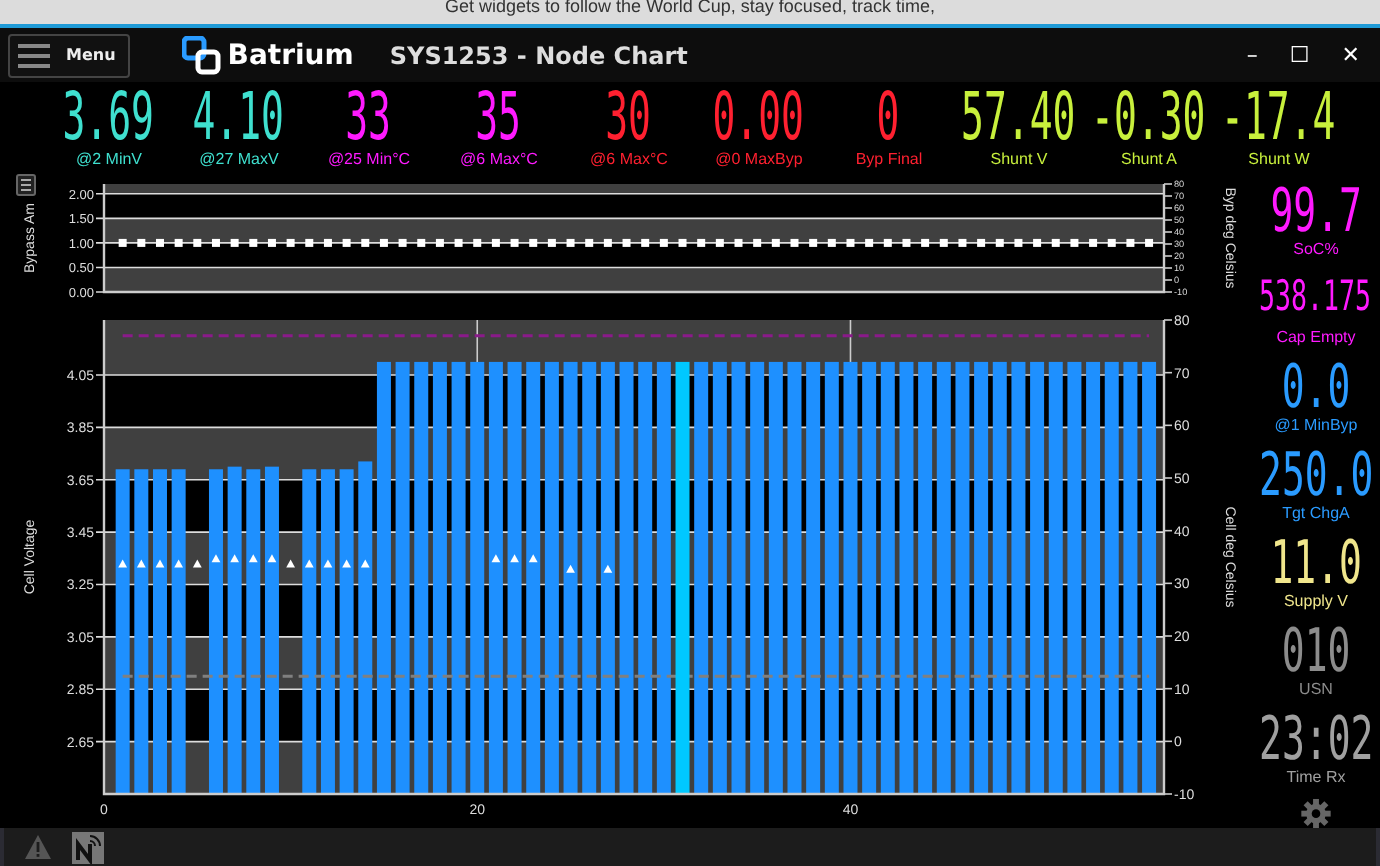  What do you see at coordinates (1299, 55) in the screenshot?
I see `maximize-button: ☐` at bounding box center [1299, 55].